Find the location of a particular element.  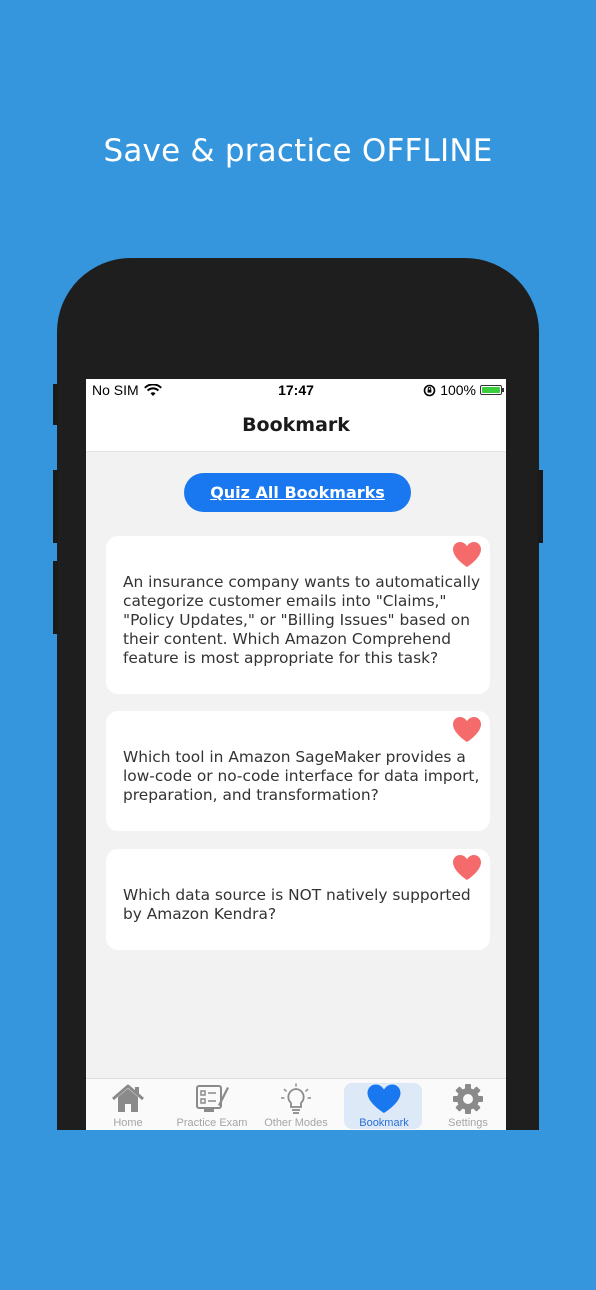

phone-side-button-power is located at coordinates (540, 506).